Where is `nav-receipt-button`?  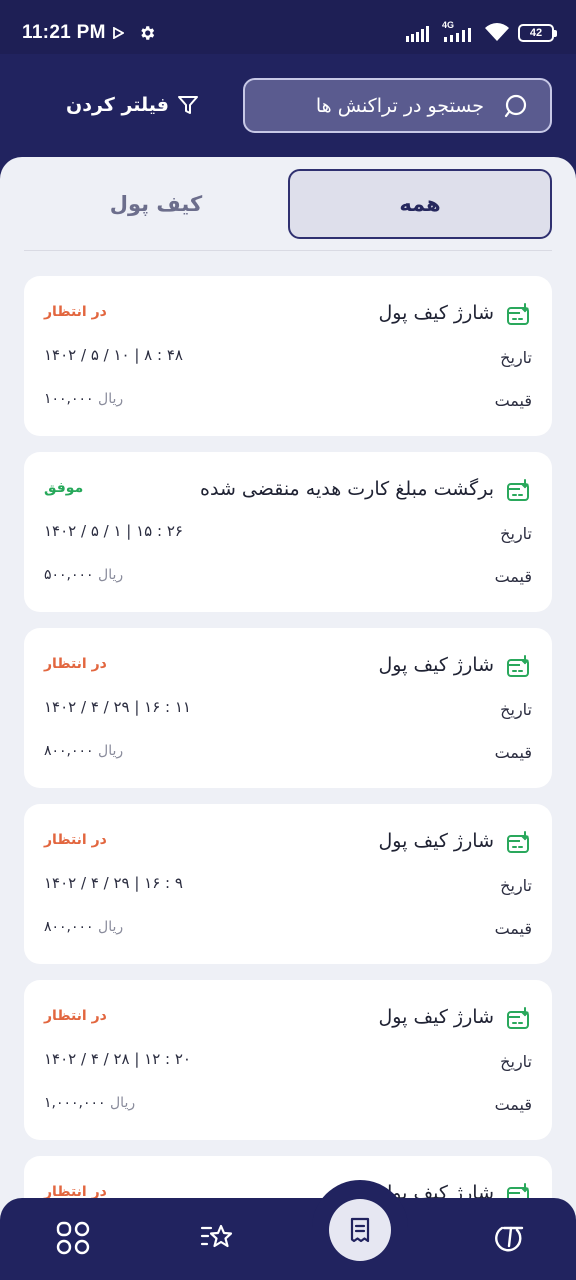
nav-receipt-button is located at coordinates (360, 1230).